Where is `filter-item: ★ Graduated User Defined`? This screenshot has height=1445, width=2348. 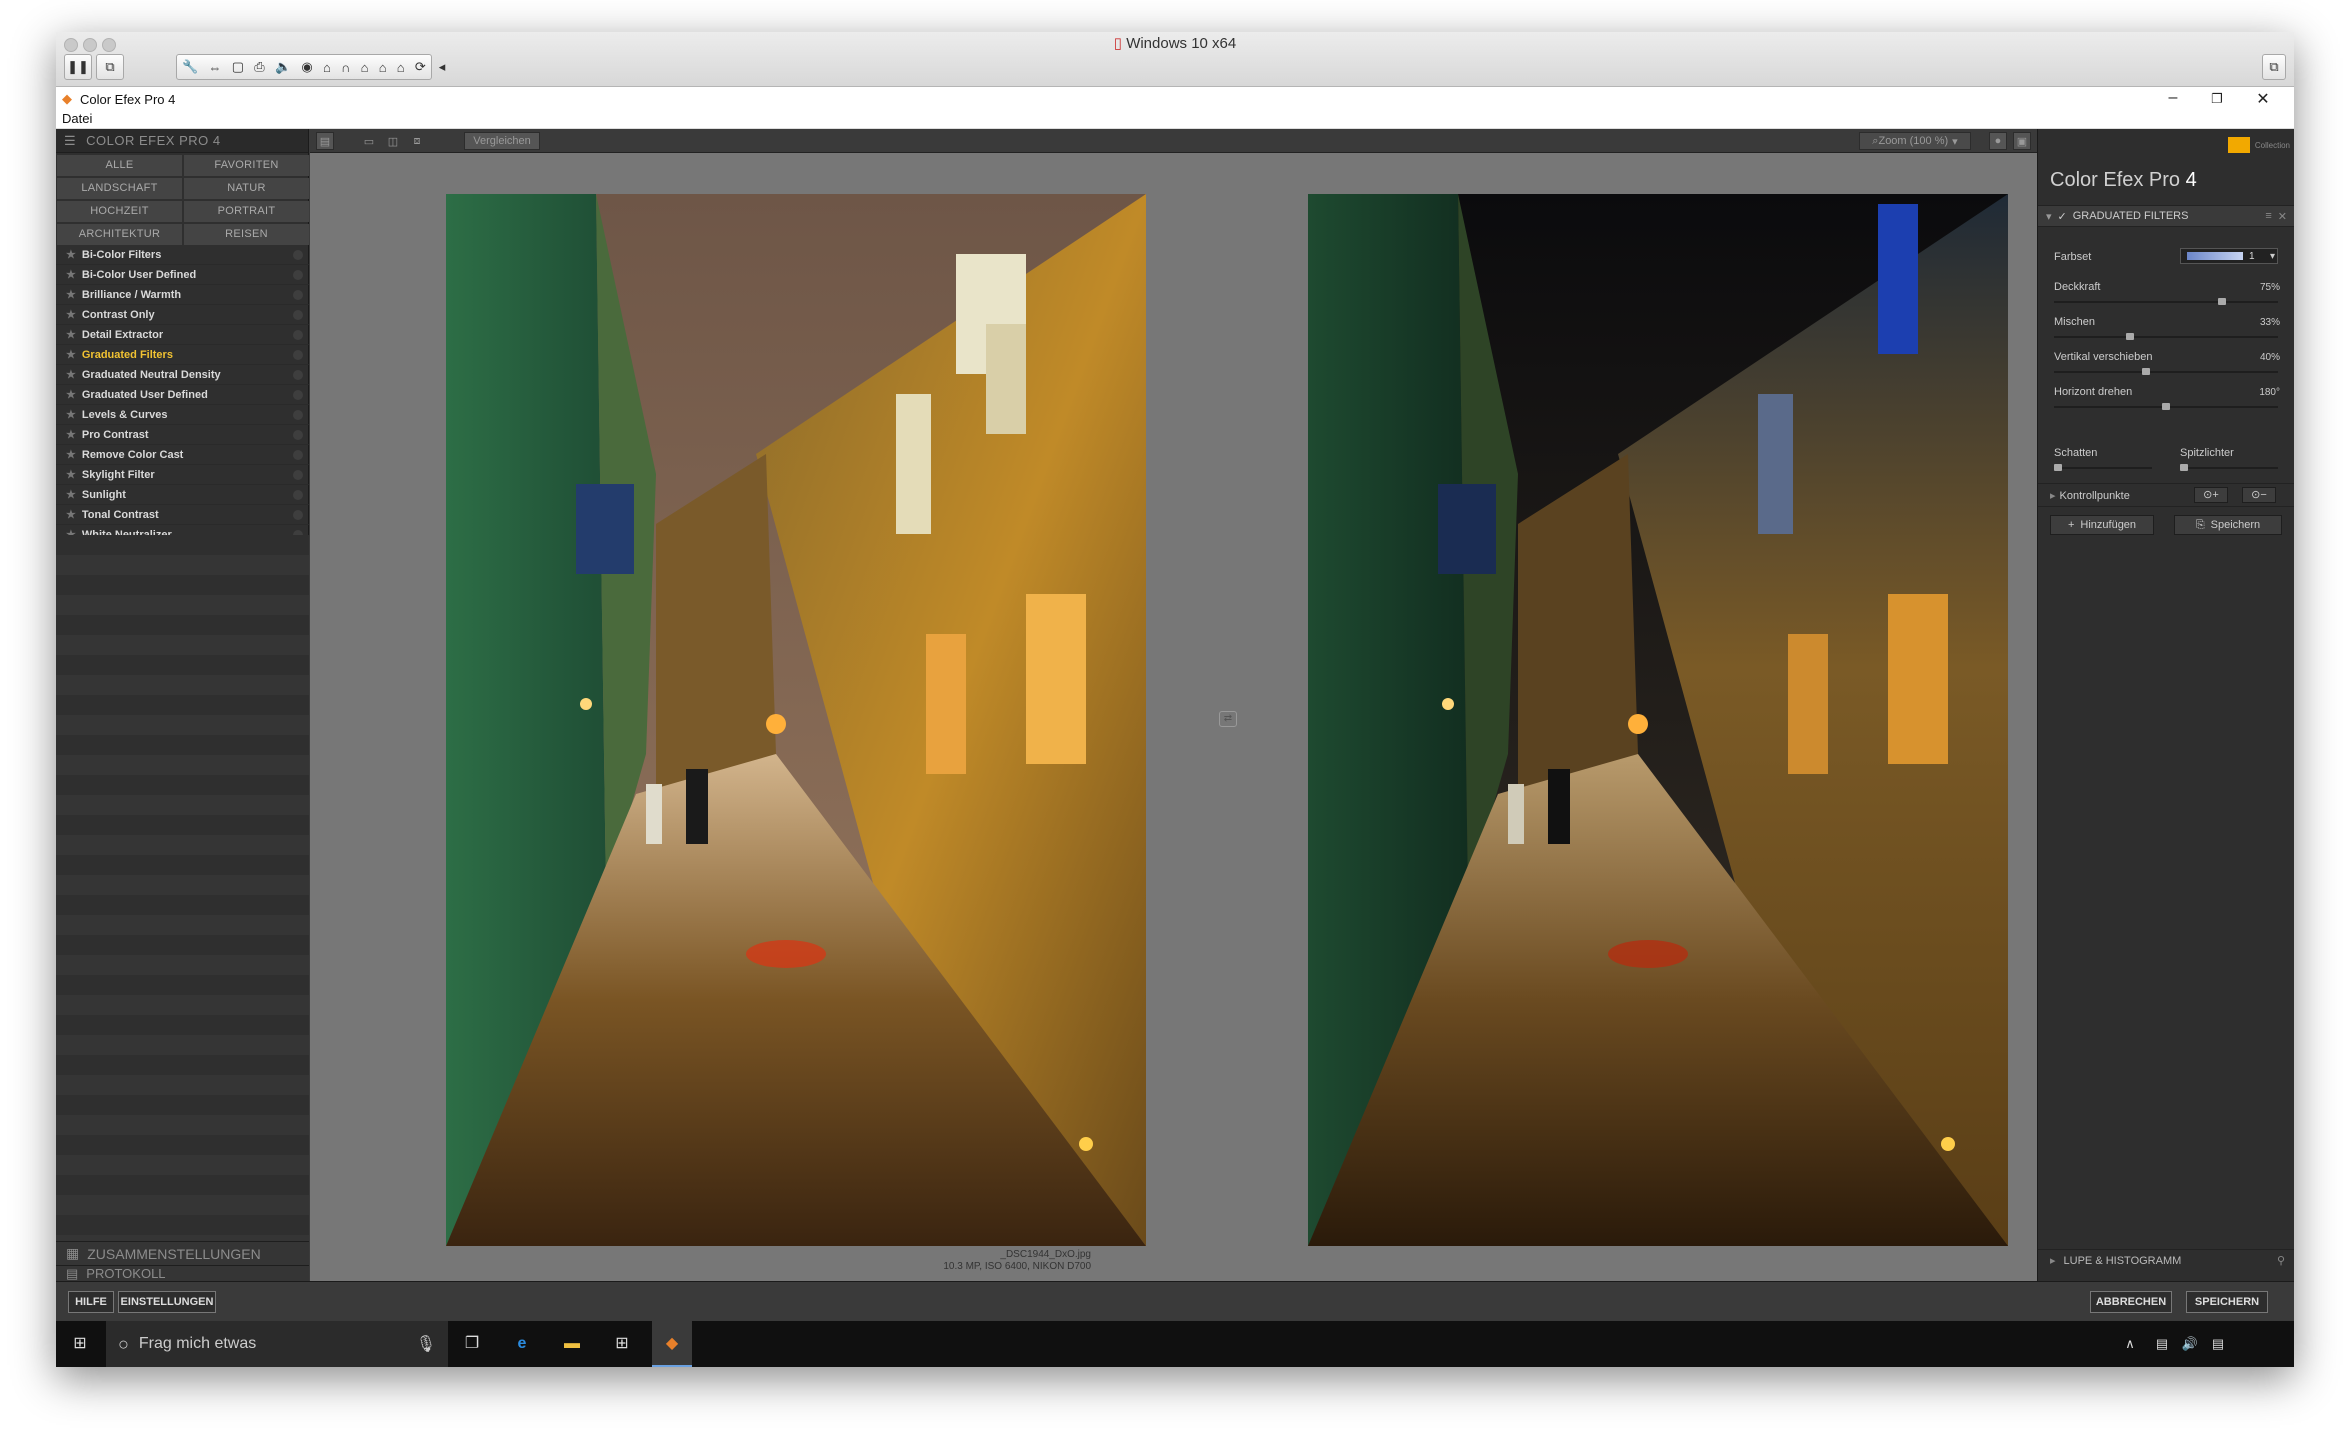 filter-item: ★ Graduated User Defined is located at coordinates (182, 395).